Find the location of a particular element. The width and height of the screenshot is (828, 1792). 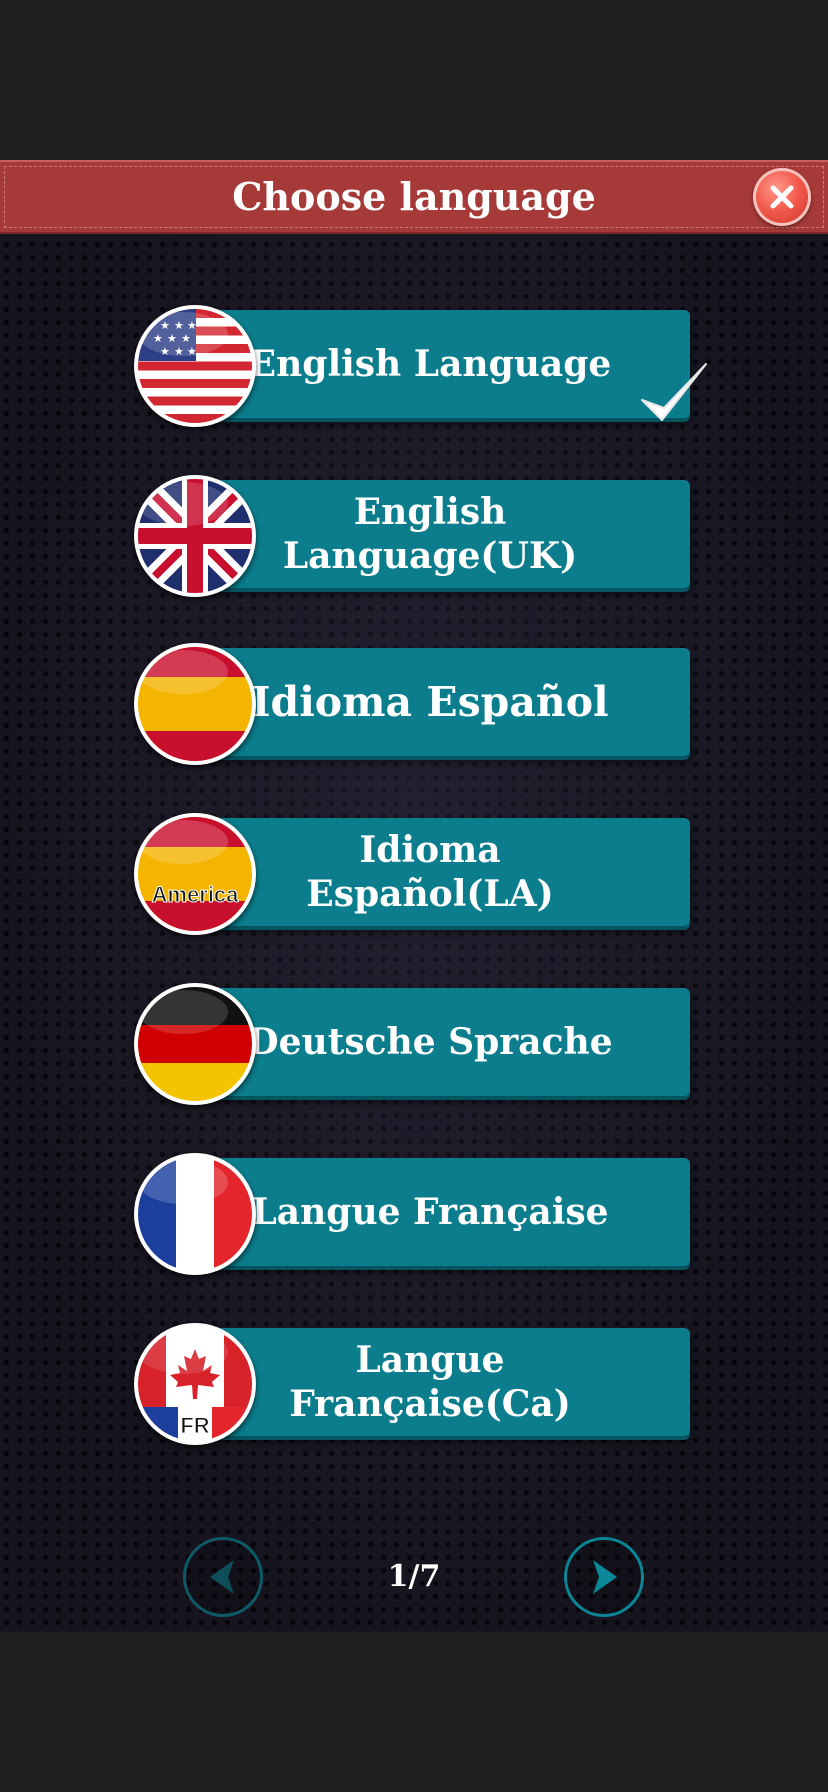

language-label: English Language(UK) is located at coordinates (430, 534).